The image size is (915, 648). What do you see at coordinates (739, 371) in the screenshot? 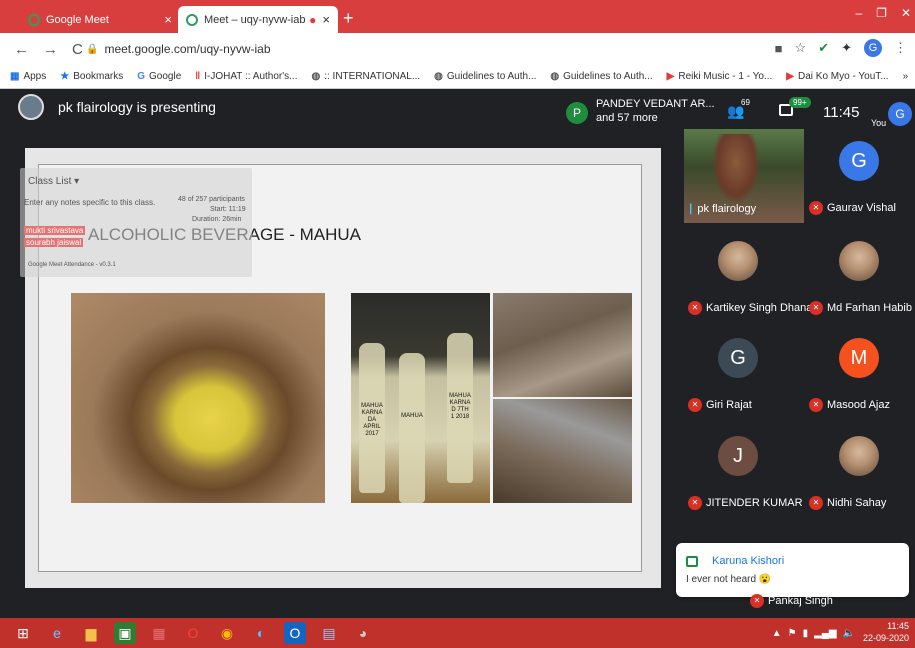
I see `participant-tile: G ✕ Giri Rajat` at bounding box center [739, 371].